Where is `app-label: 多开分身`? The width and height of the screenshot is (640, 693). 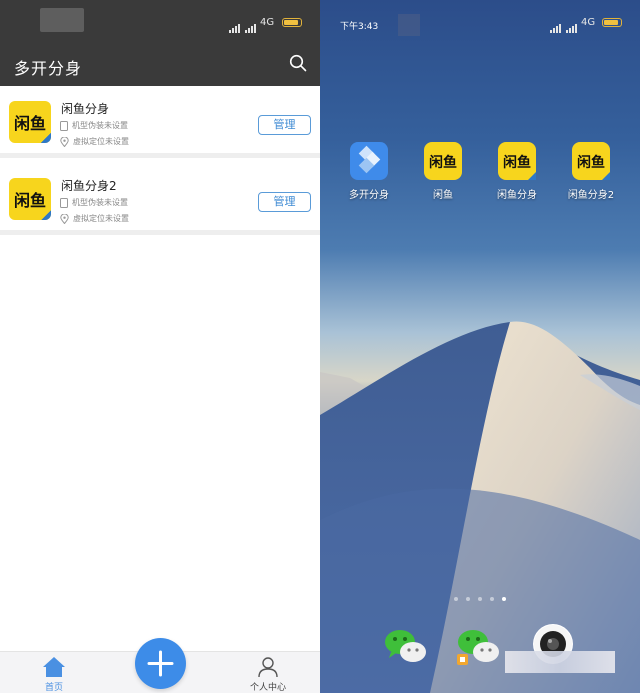 app-label: 多开分身 is located at coordinates (369, 195).